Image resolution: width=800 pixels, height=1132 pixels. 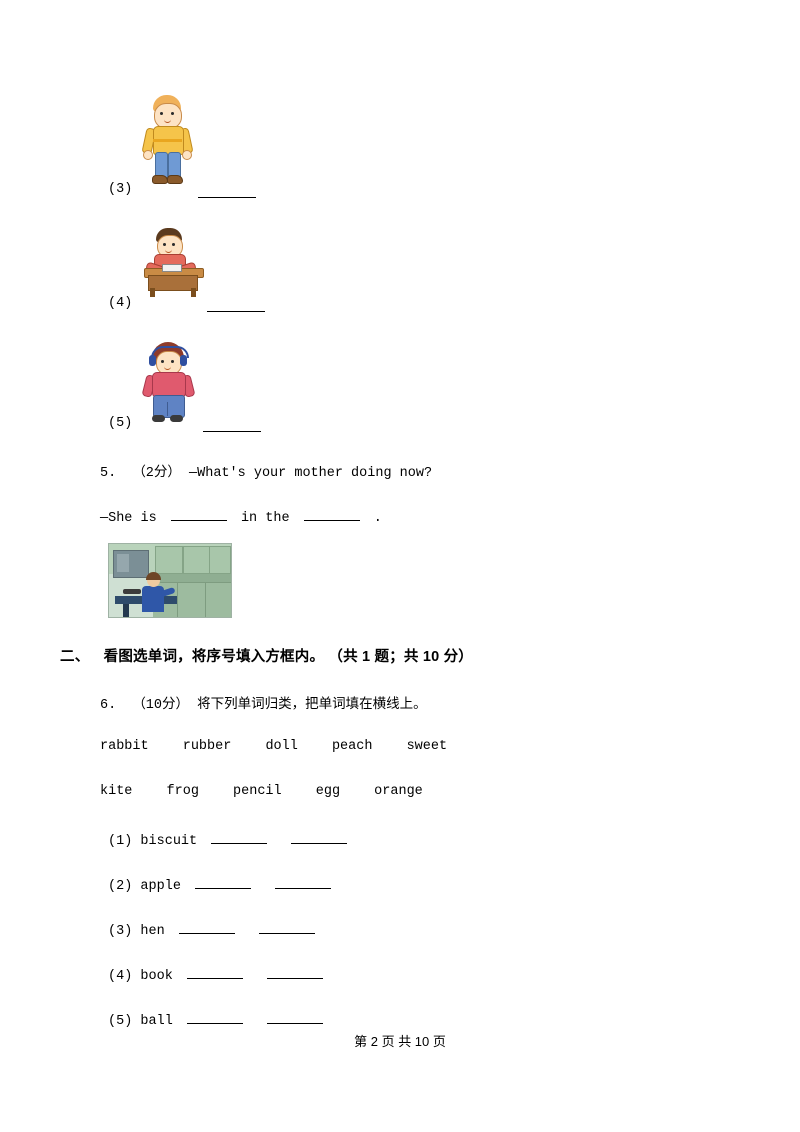 I want to click on section-2-count: （共 1 题；共 10 分）, so click(x=400, y=657).